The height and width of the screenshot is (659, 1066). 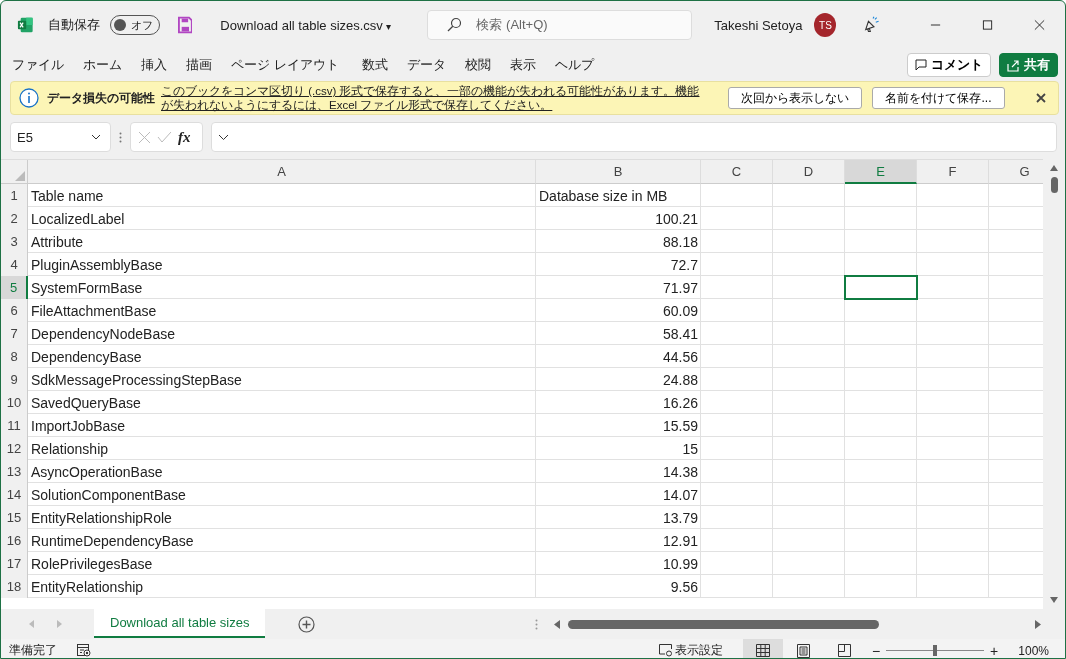 I want to click on normal-view-button, so click(x=762, y=648).